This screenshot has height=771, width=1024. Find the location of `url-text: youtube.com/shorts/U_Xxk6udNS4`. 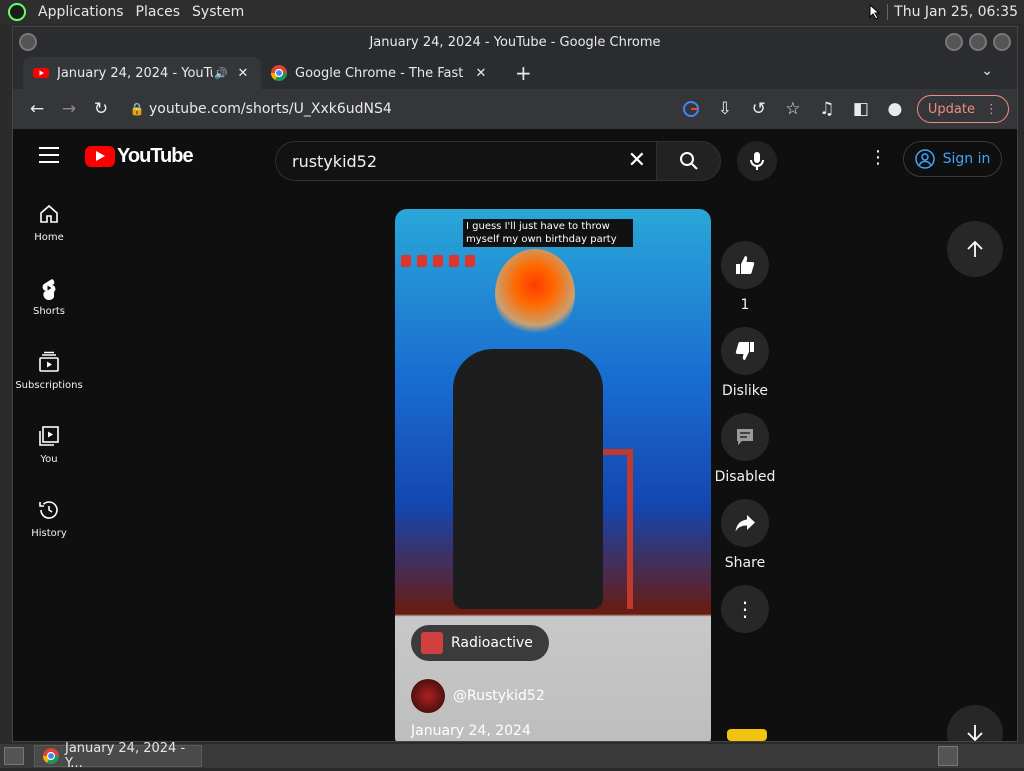

url-text: youtube.com/shorts/U_Xxk6udNS4 is located at coordinates (270, 109).